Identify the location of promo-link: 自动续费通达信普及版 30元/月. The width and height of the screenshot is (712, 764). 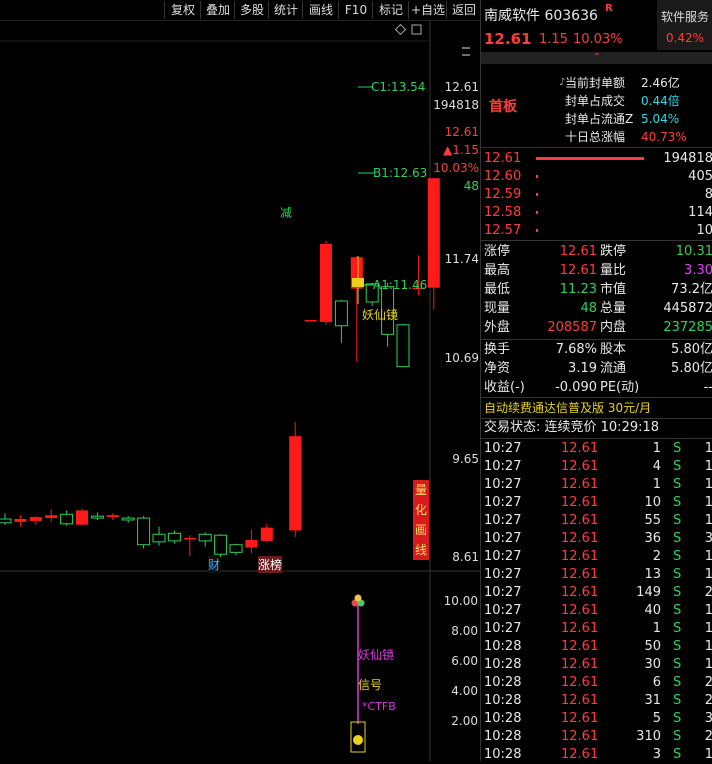
(598, 408).